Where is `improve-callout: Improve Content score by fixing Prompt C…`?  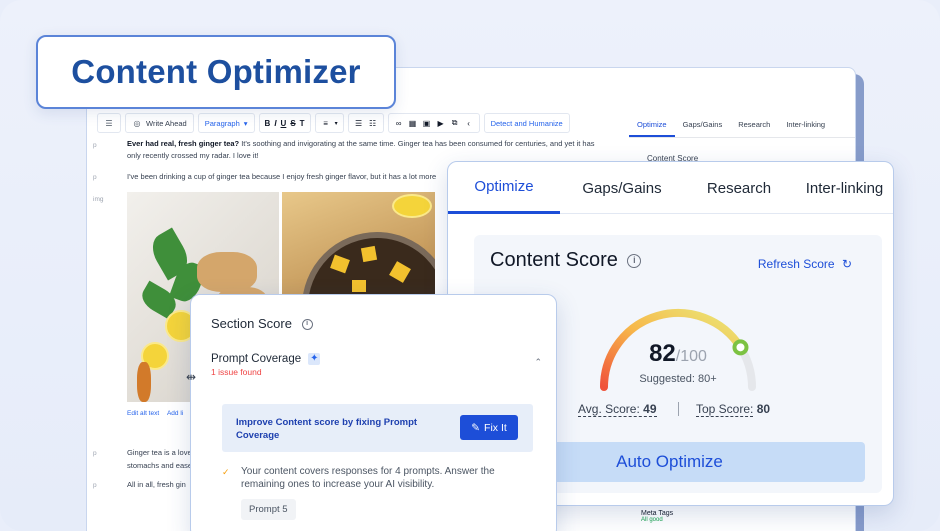 improve-callout: Improve Content score by fixing Prompt C… is located at coordinates (377, 428).